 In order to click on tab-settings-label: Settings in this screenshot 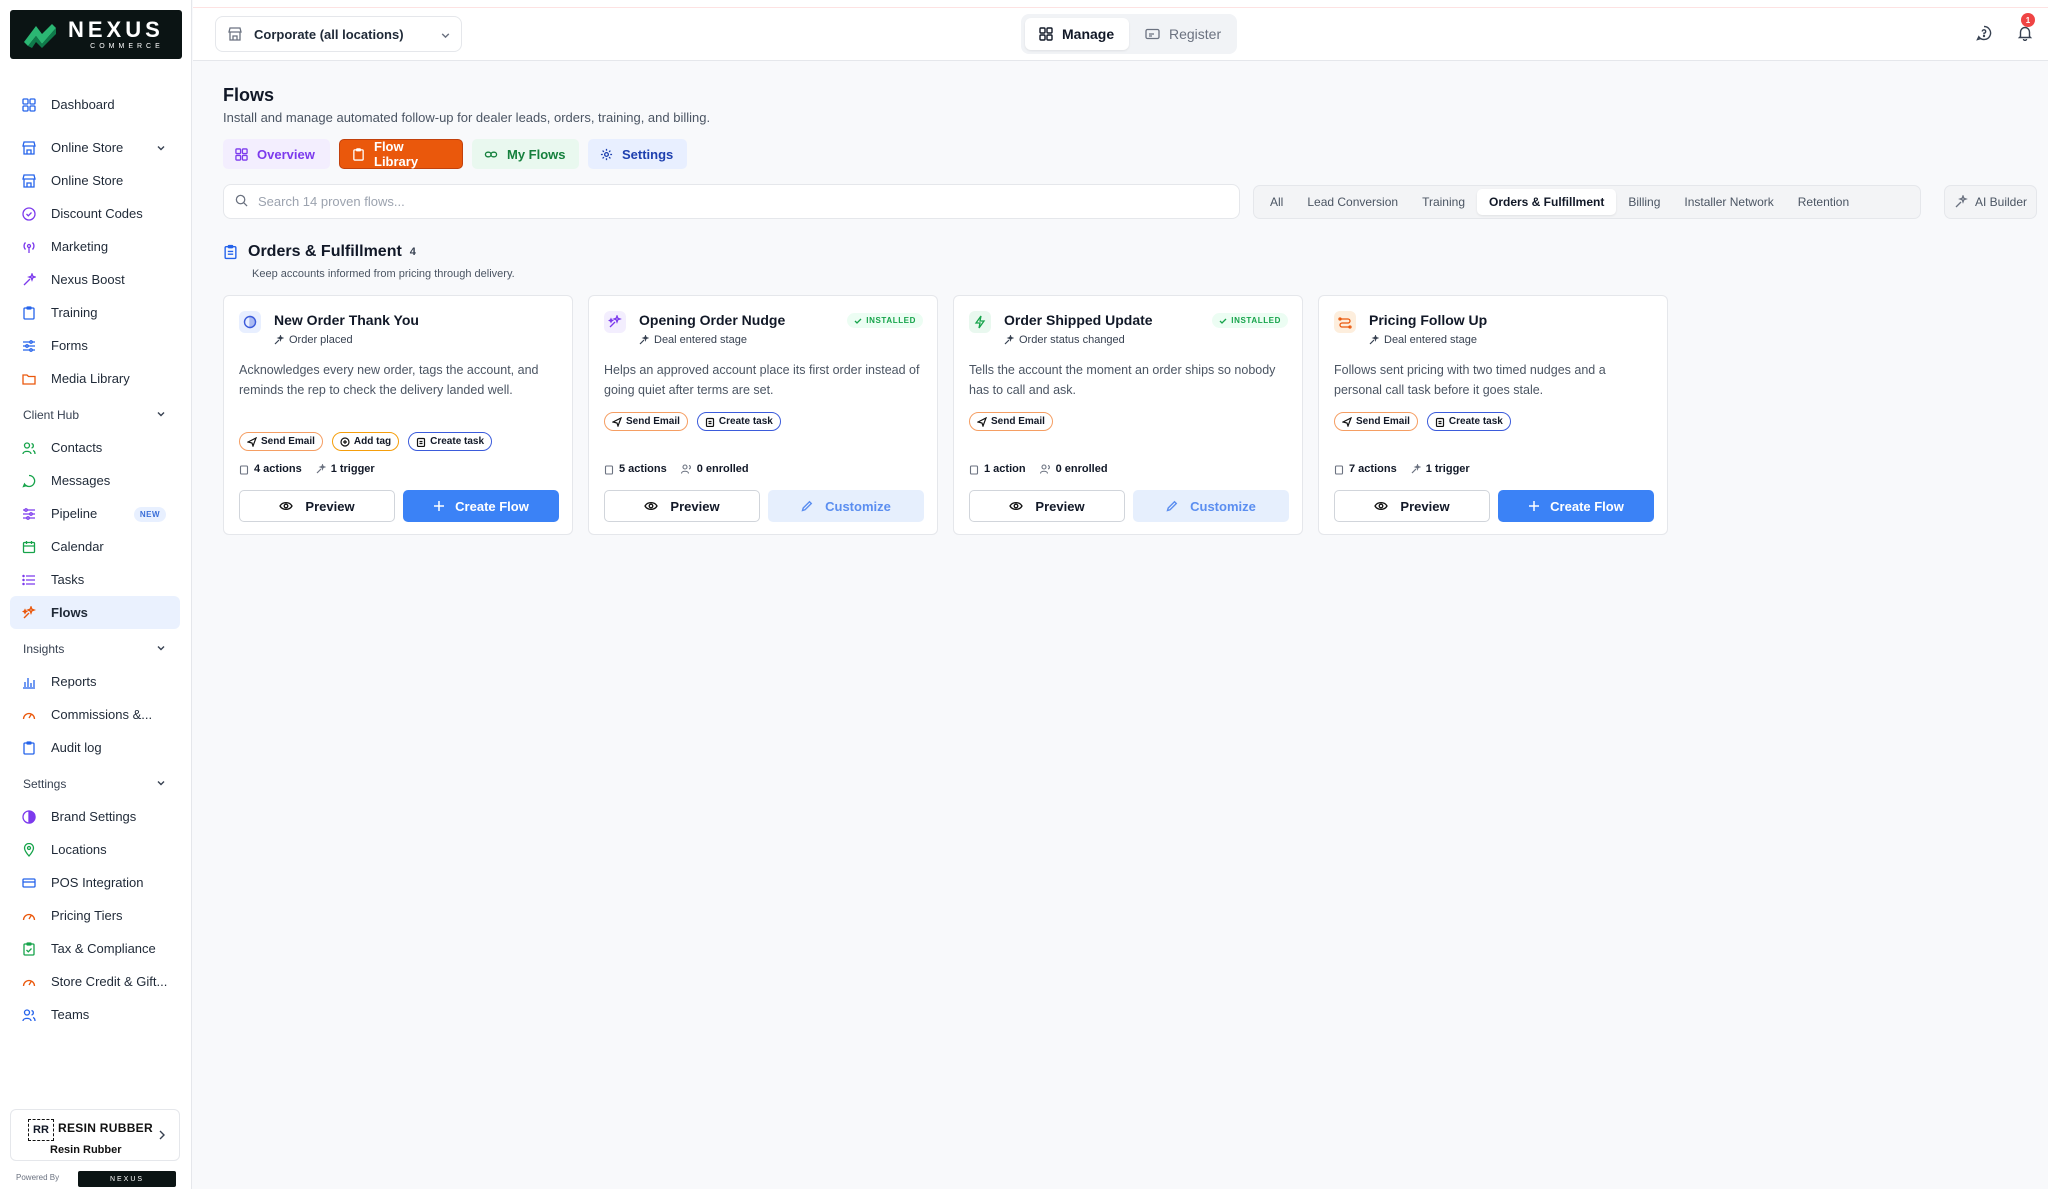, I will do `click(648, 154)`.